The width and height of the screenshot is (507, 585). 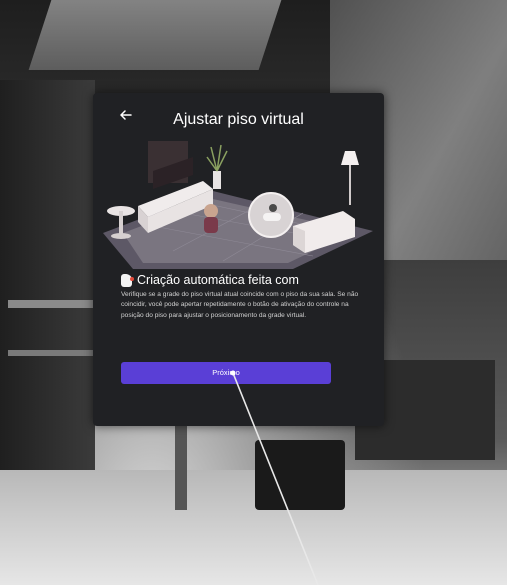 I want to click on left-wall, so click(x=47, y=290).